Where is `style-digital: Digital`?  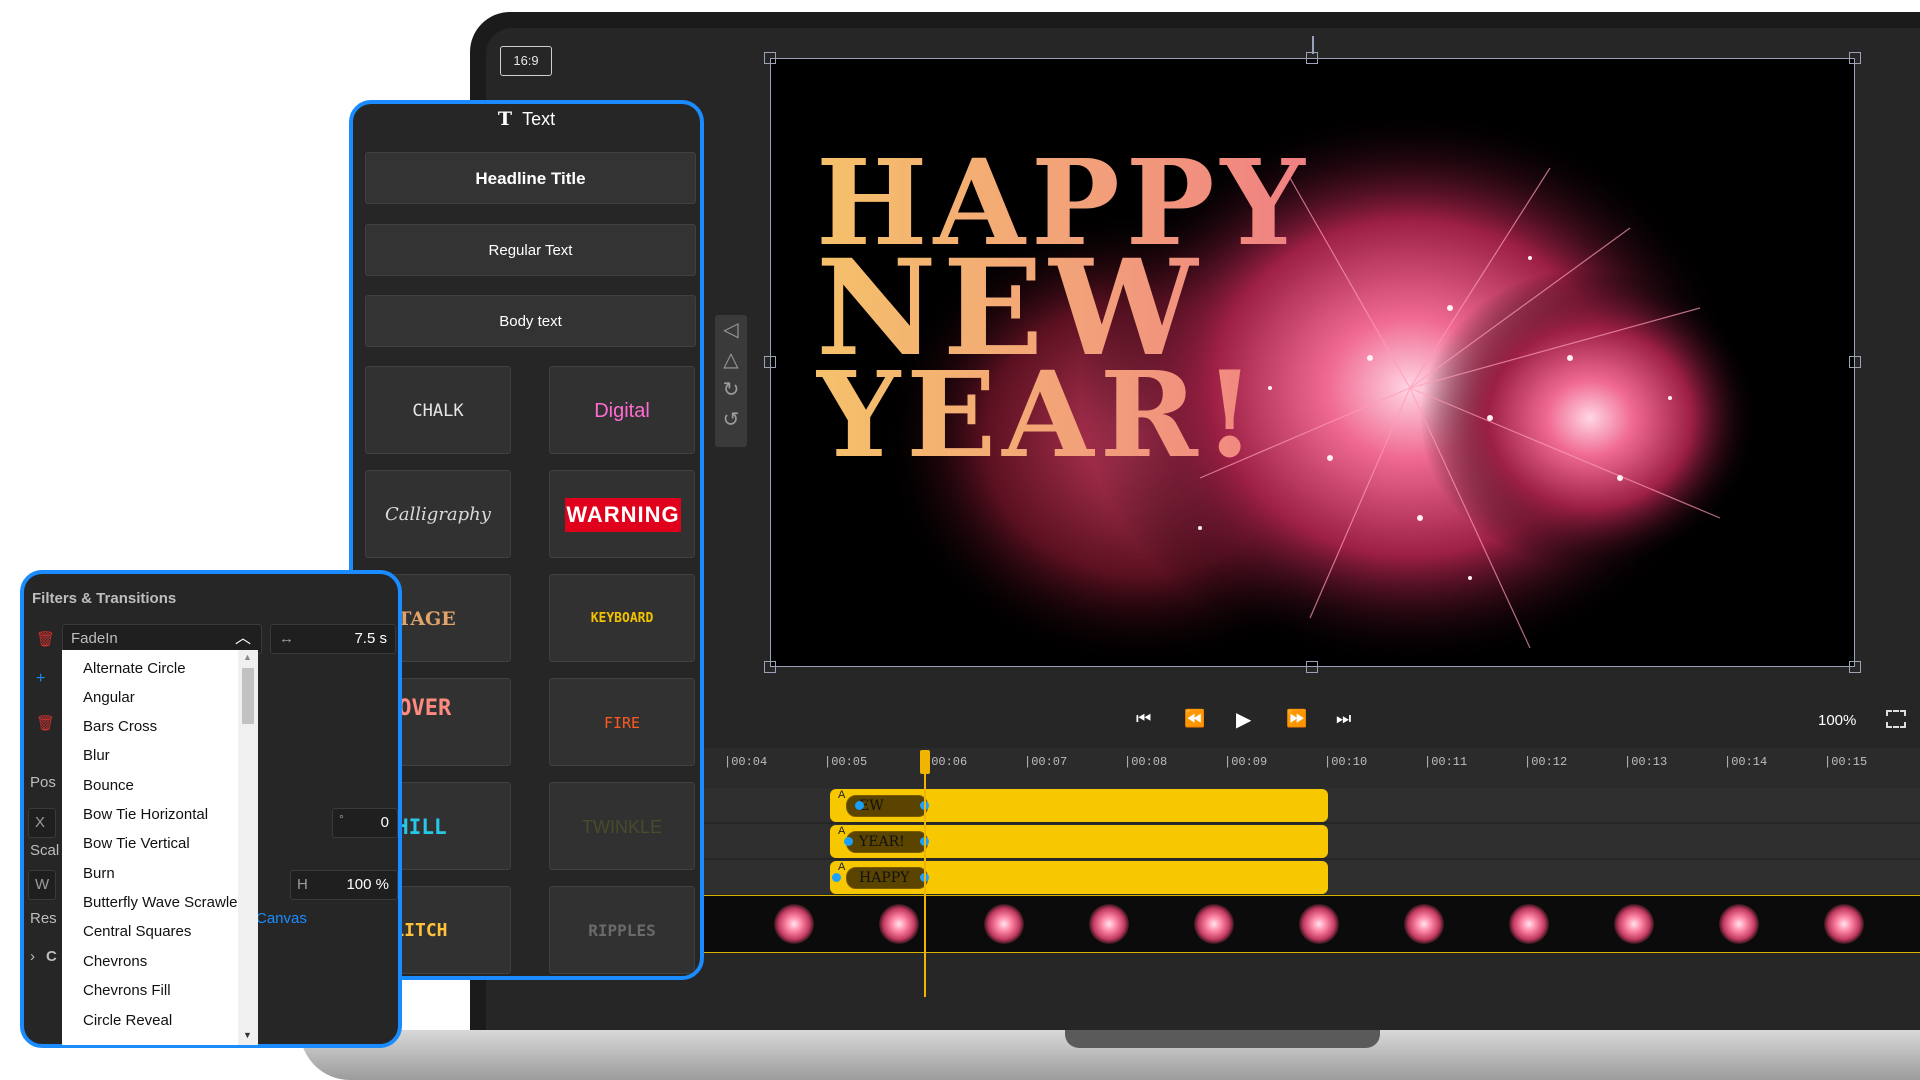 style-digital: Digital is located at coordinates (622, 410).